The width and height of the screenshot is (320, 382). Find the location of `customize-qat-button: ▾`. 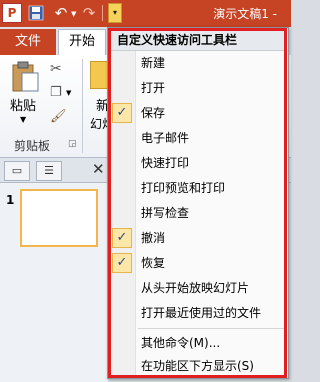

customize-qat-button: ▾ is located at coordinates (115, 13).